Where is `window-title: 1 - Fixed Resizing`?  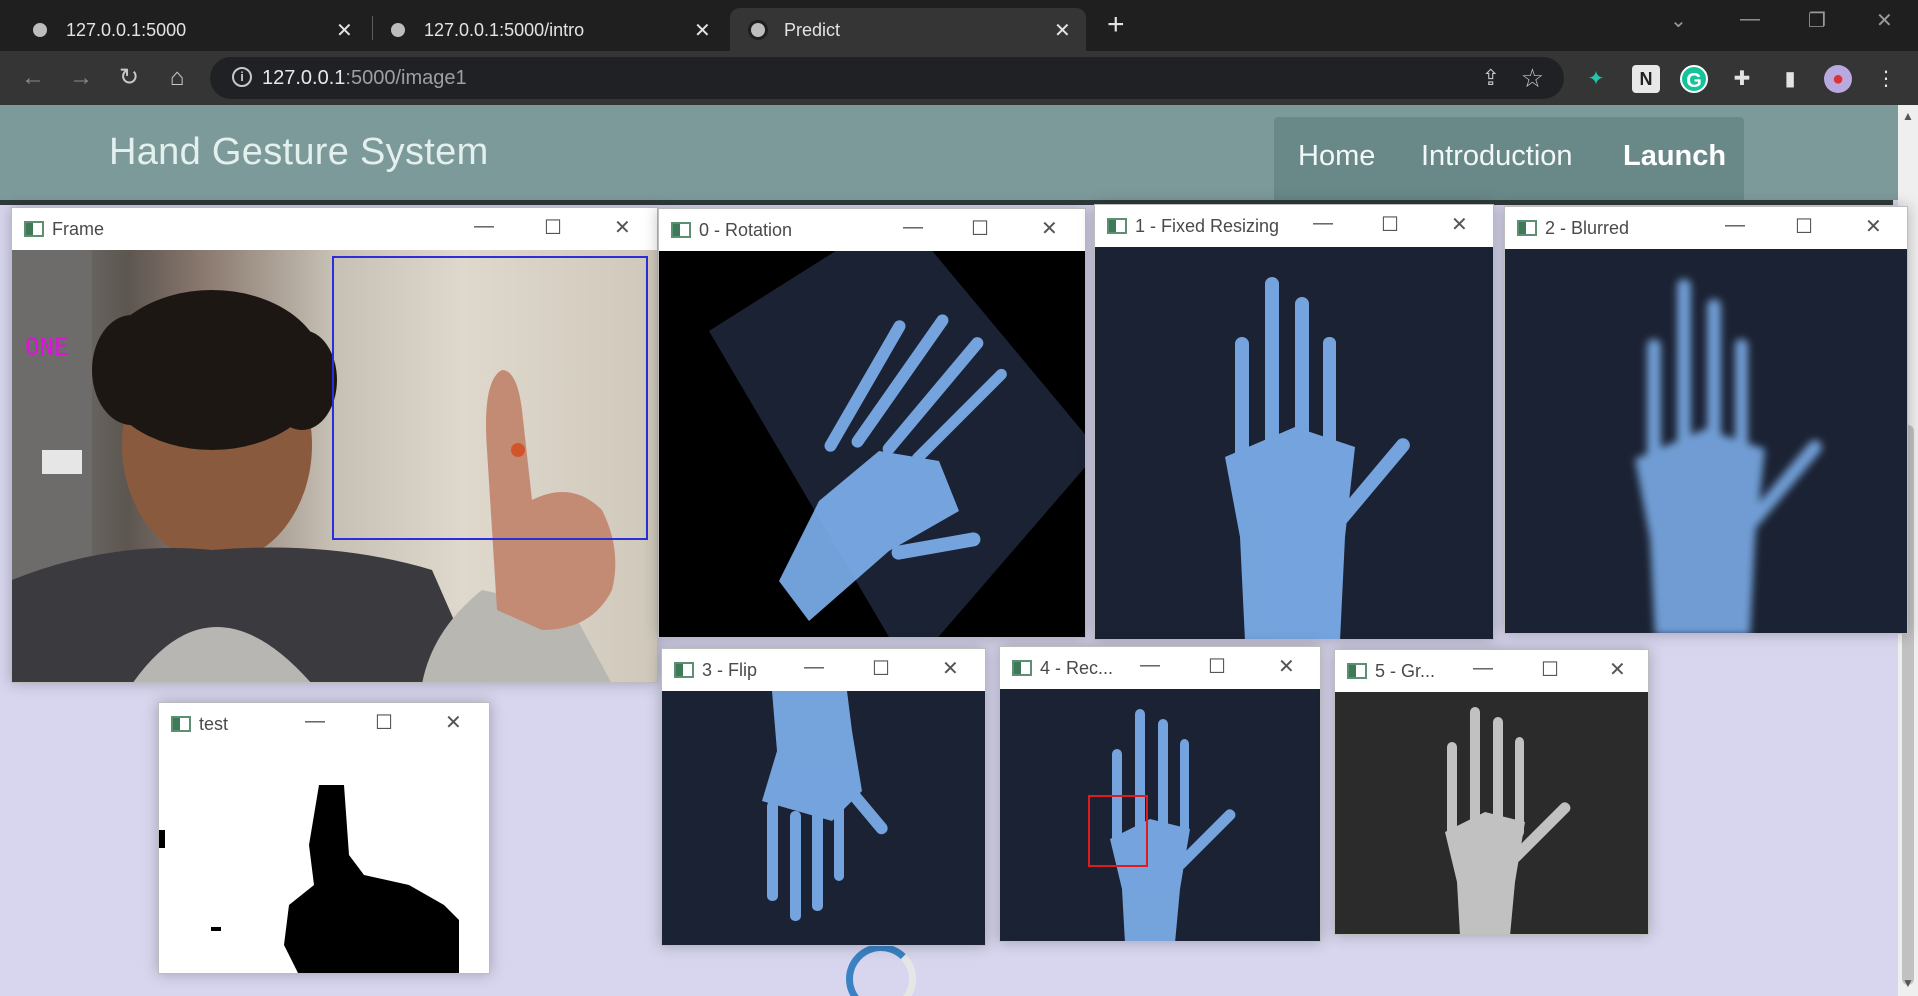 window-title: 1 - Fixed Resizing is located at coordinates (1207, 226).